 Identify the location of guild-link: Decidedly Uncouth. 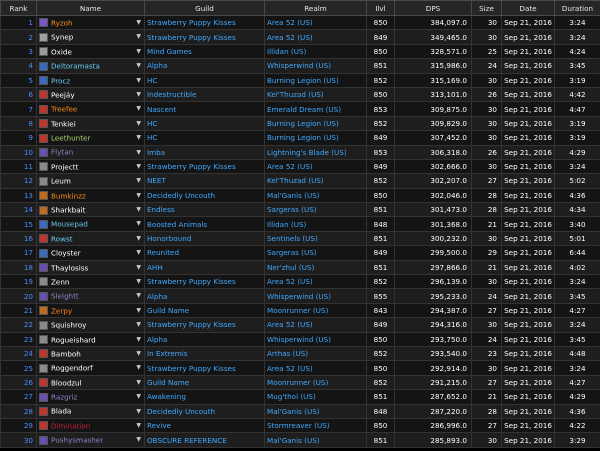
(204, 411).